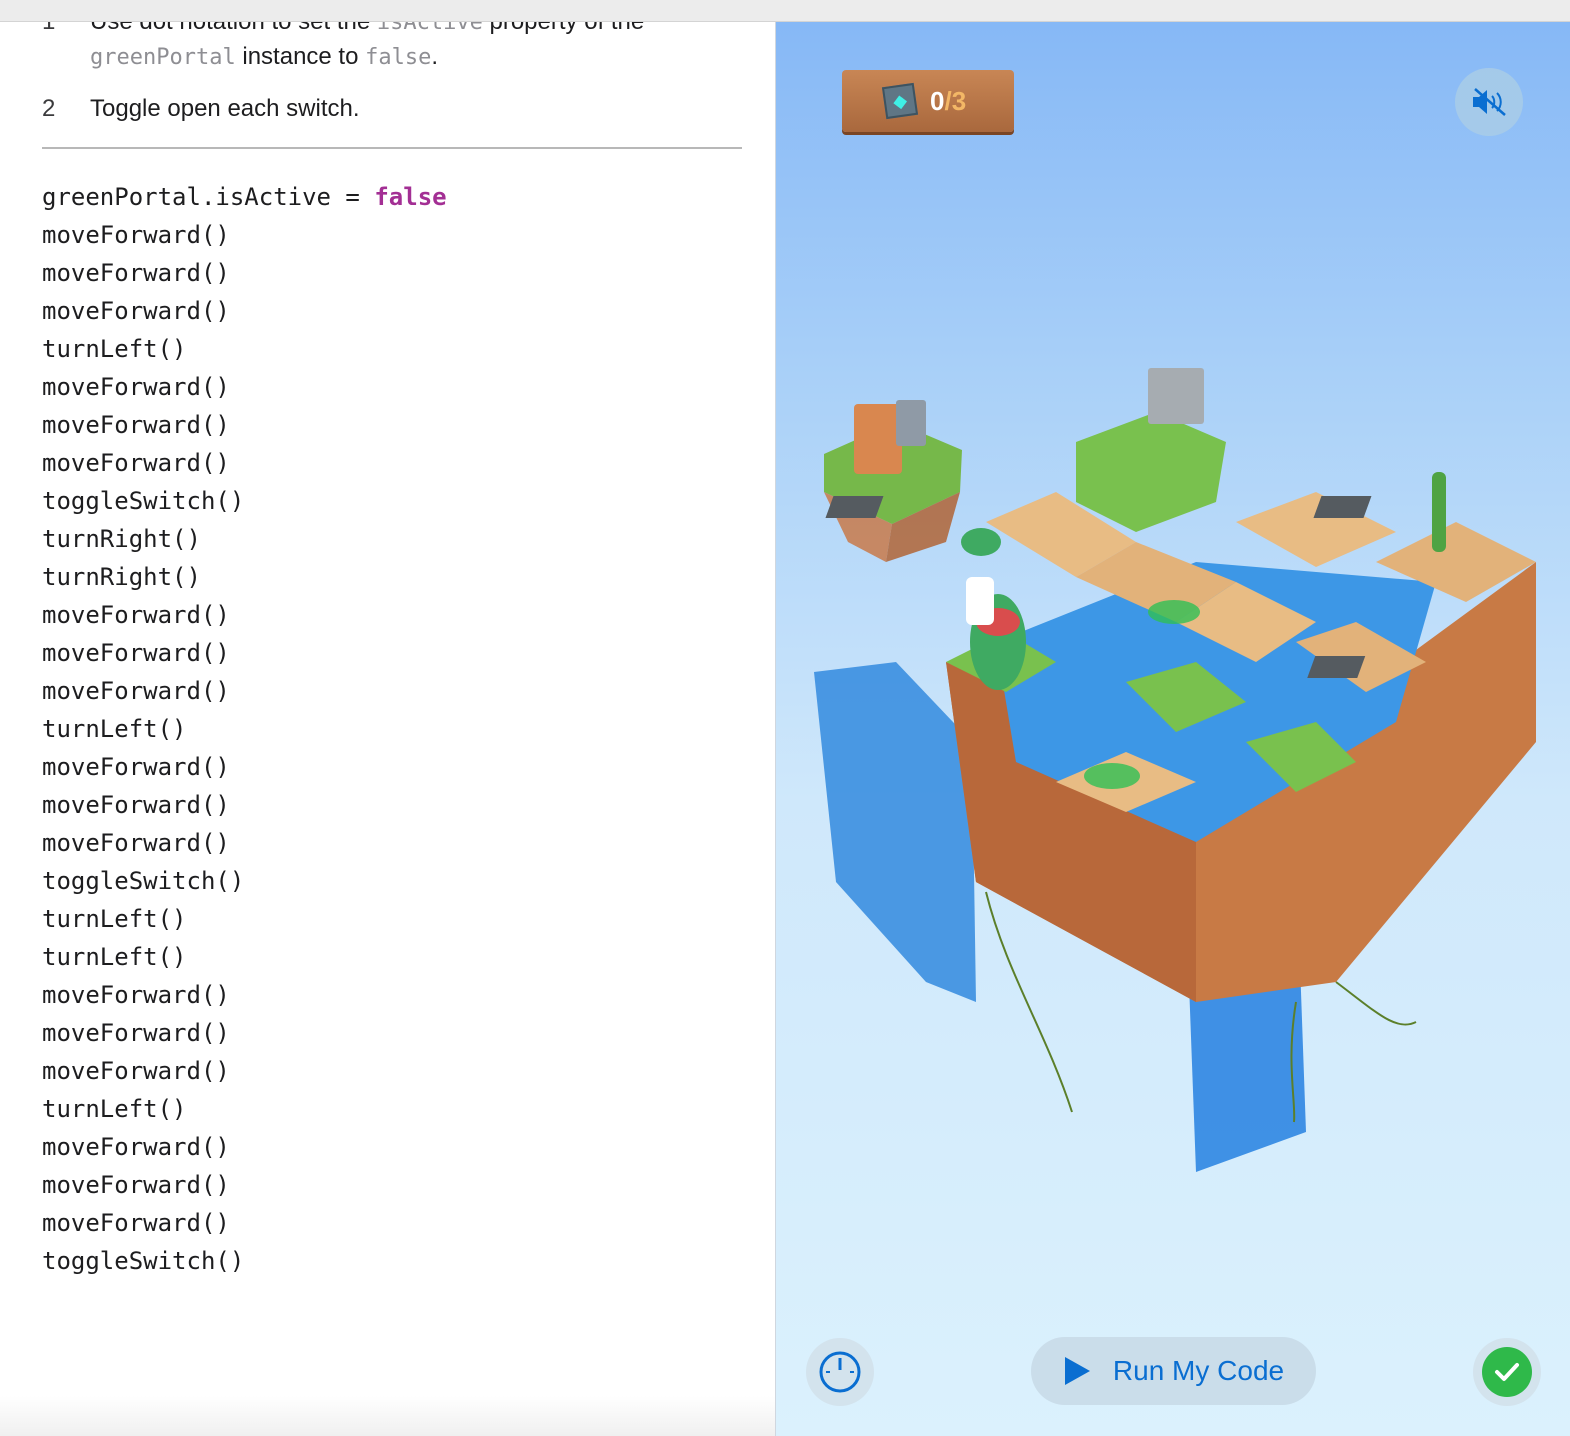 The image size is (1570, 1436). I want to click on instructions-divider, so click(392, 148).